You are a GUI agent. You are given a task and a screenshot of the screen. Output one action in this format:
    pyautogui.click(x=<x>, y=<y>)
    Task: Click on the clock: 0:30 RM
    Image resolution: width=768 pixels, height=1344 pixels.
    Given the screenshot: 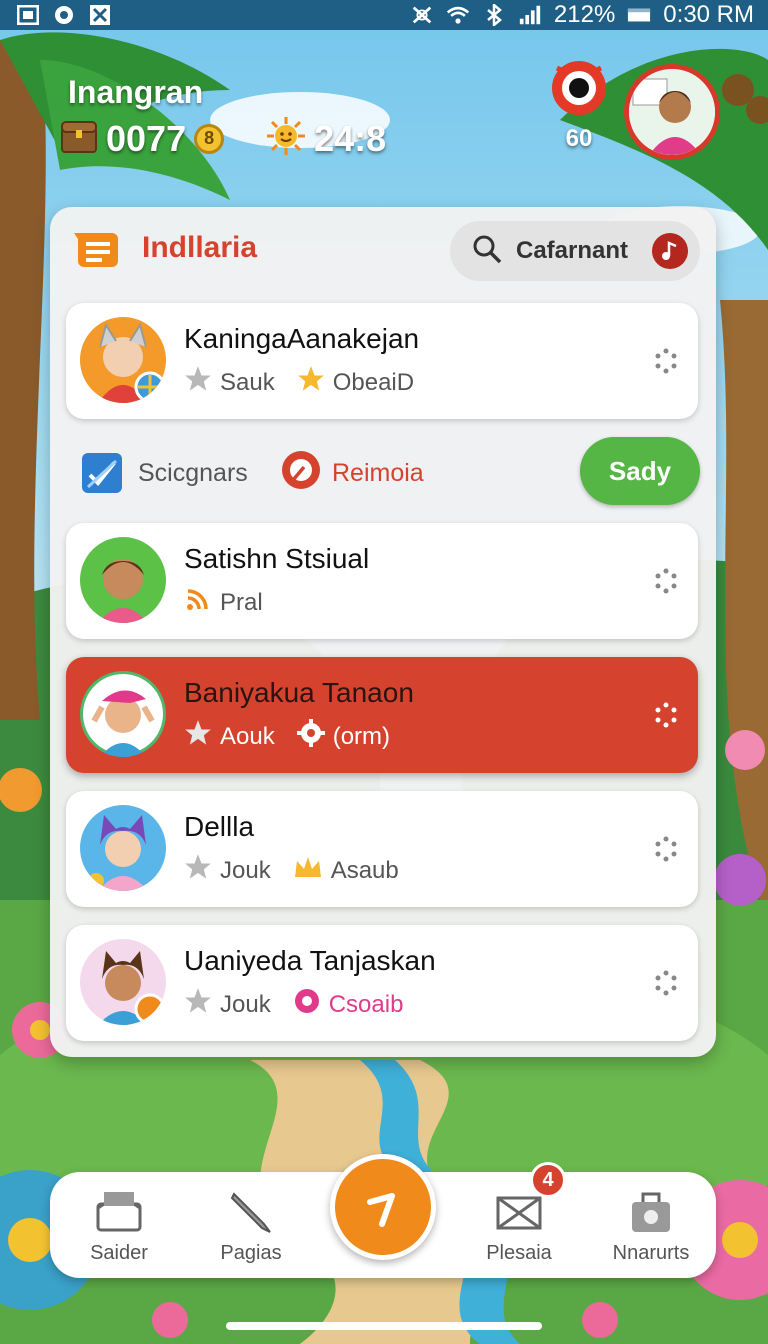 What is the action you would take?
    pyautogui.click(x=708, y=14)
    